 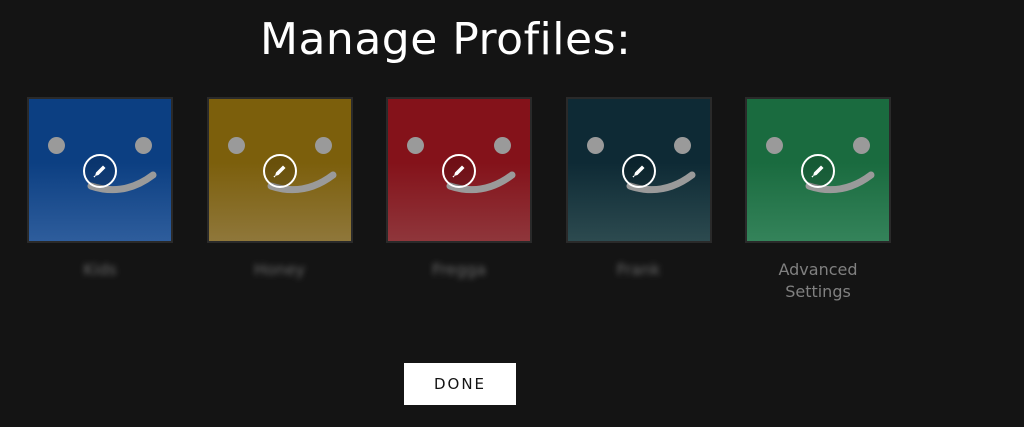 I want to click on profile-item: Fregga, so click(x=459, y=200).